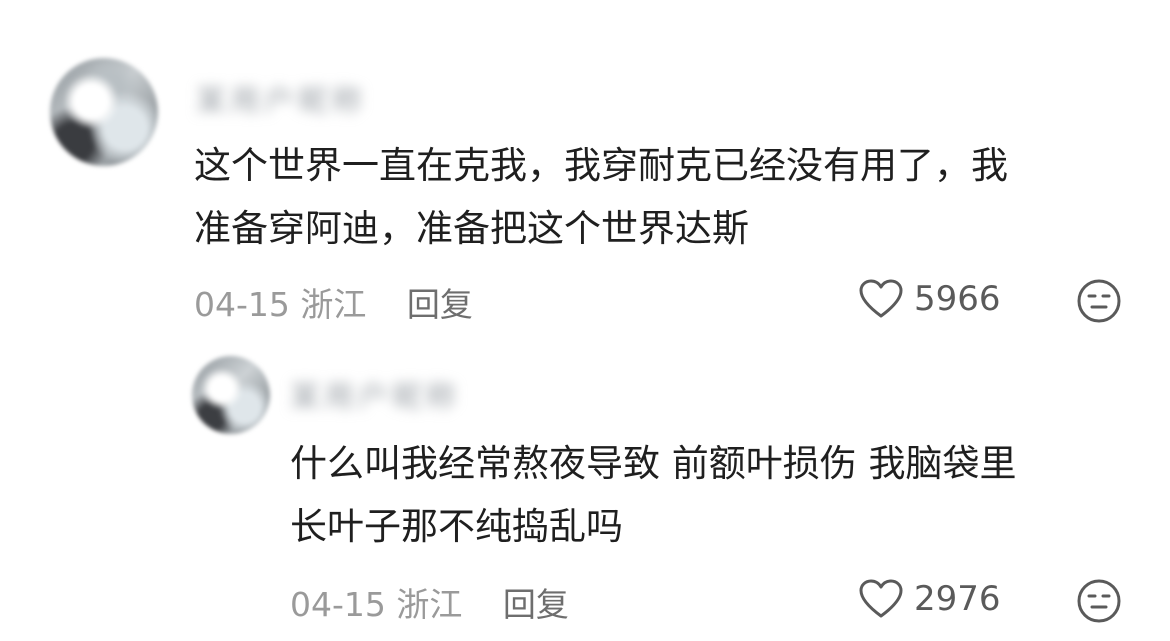 The image size is (1170, 641). What do you see at coordinates (653, 463) in the screenshot?
I see `comment-text-line: 什么叫我经常熬夜导致 前额叶损伤 我脑袋里` at bounding box center [653, 463].